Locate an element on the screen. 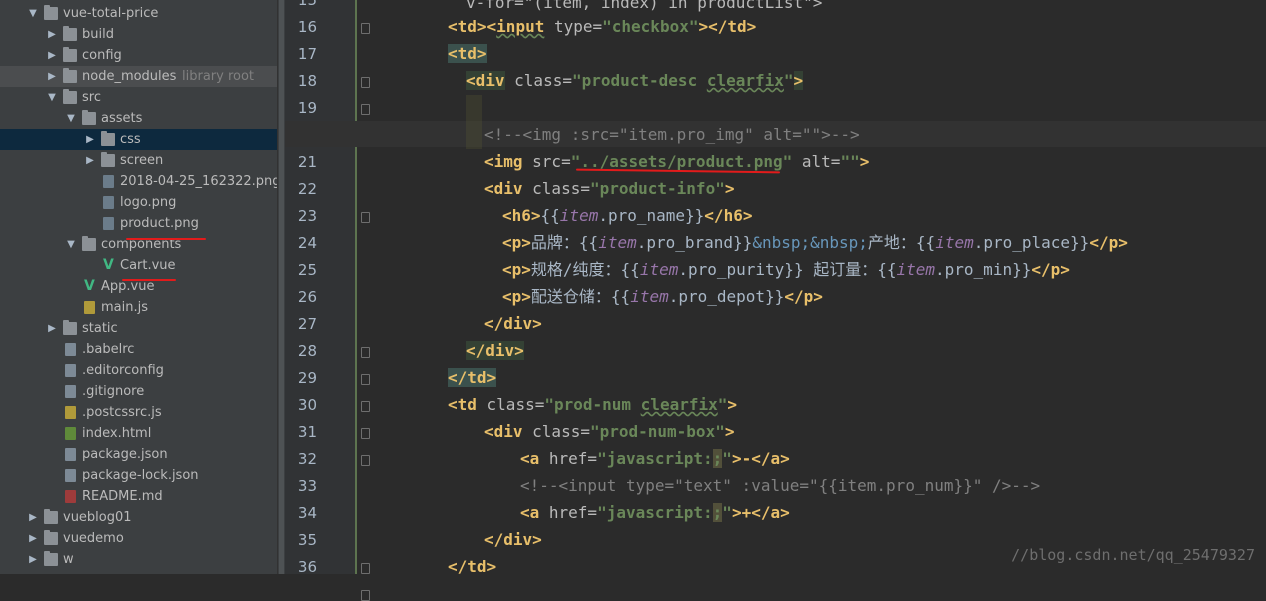 The height and width of the screenshot is (601, 1266). code-text: <td is located at coordinates (462, 404).